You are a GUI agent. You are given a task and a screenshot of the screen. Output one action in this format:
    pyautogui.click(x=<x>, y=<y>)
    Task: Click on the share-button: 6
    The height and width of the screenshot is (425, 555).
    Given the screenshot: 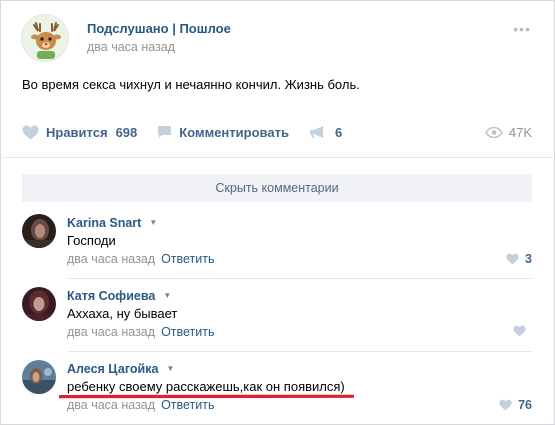 What is the action you would take?
    pyautogui.click(x=325, y=132)
    